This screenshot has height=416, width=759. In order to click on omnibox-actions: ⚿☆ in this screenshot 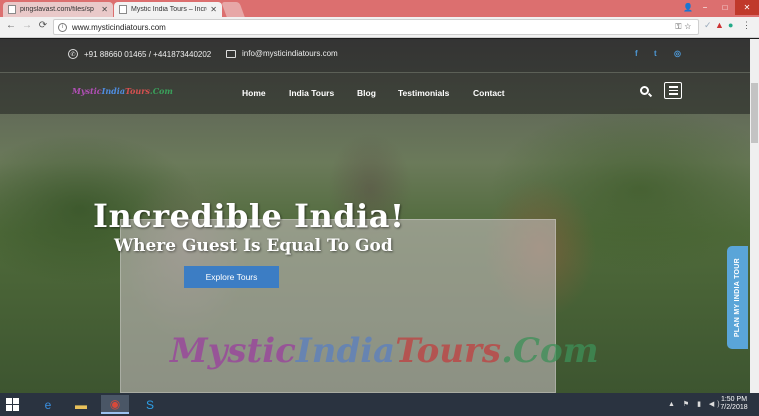, I will do `click(684, 27)`.